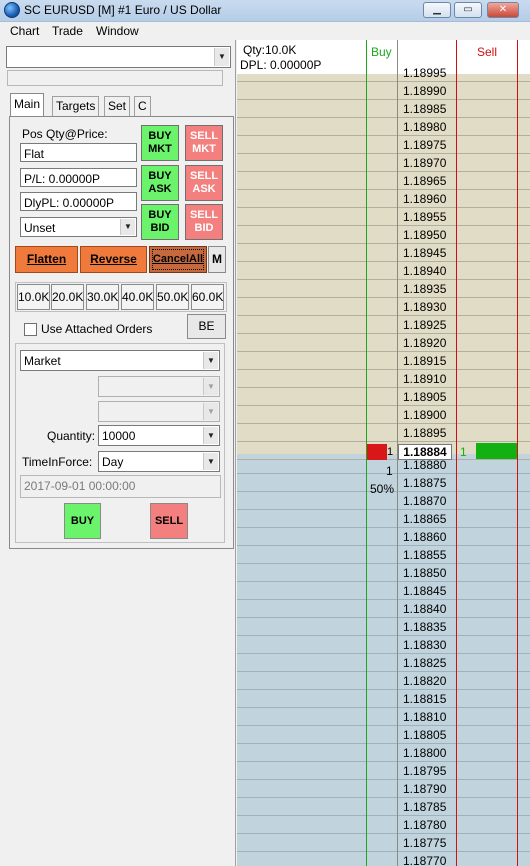 This screenshot has height=866, width=530. I want to click on order-type-value: Market, so click(42, 361).